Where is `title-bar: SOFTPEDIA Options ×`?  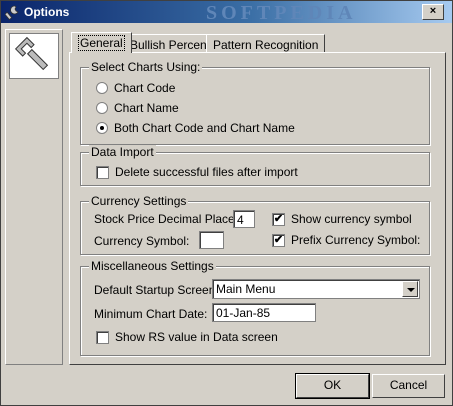 title-bar: SOFTPEDIA Options × is located at coordinates (226, 12).